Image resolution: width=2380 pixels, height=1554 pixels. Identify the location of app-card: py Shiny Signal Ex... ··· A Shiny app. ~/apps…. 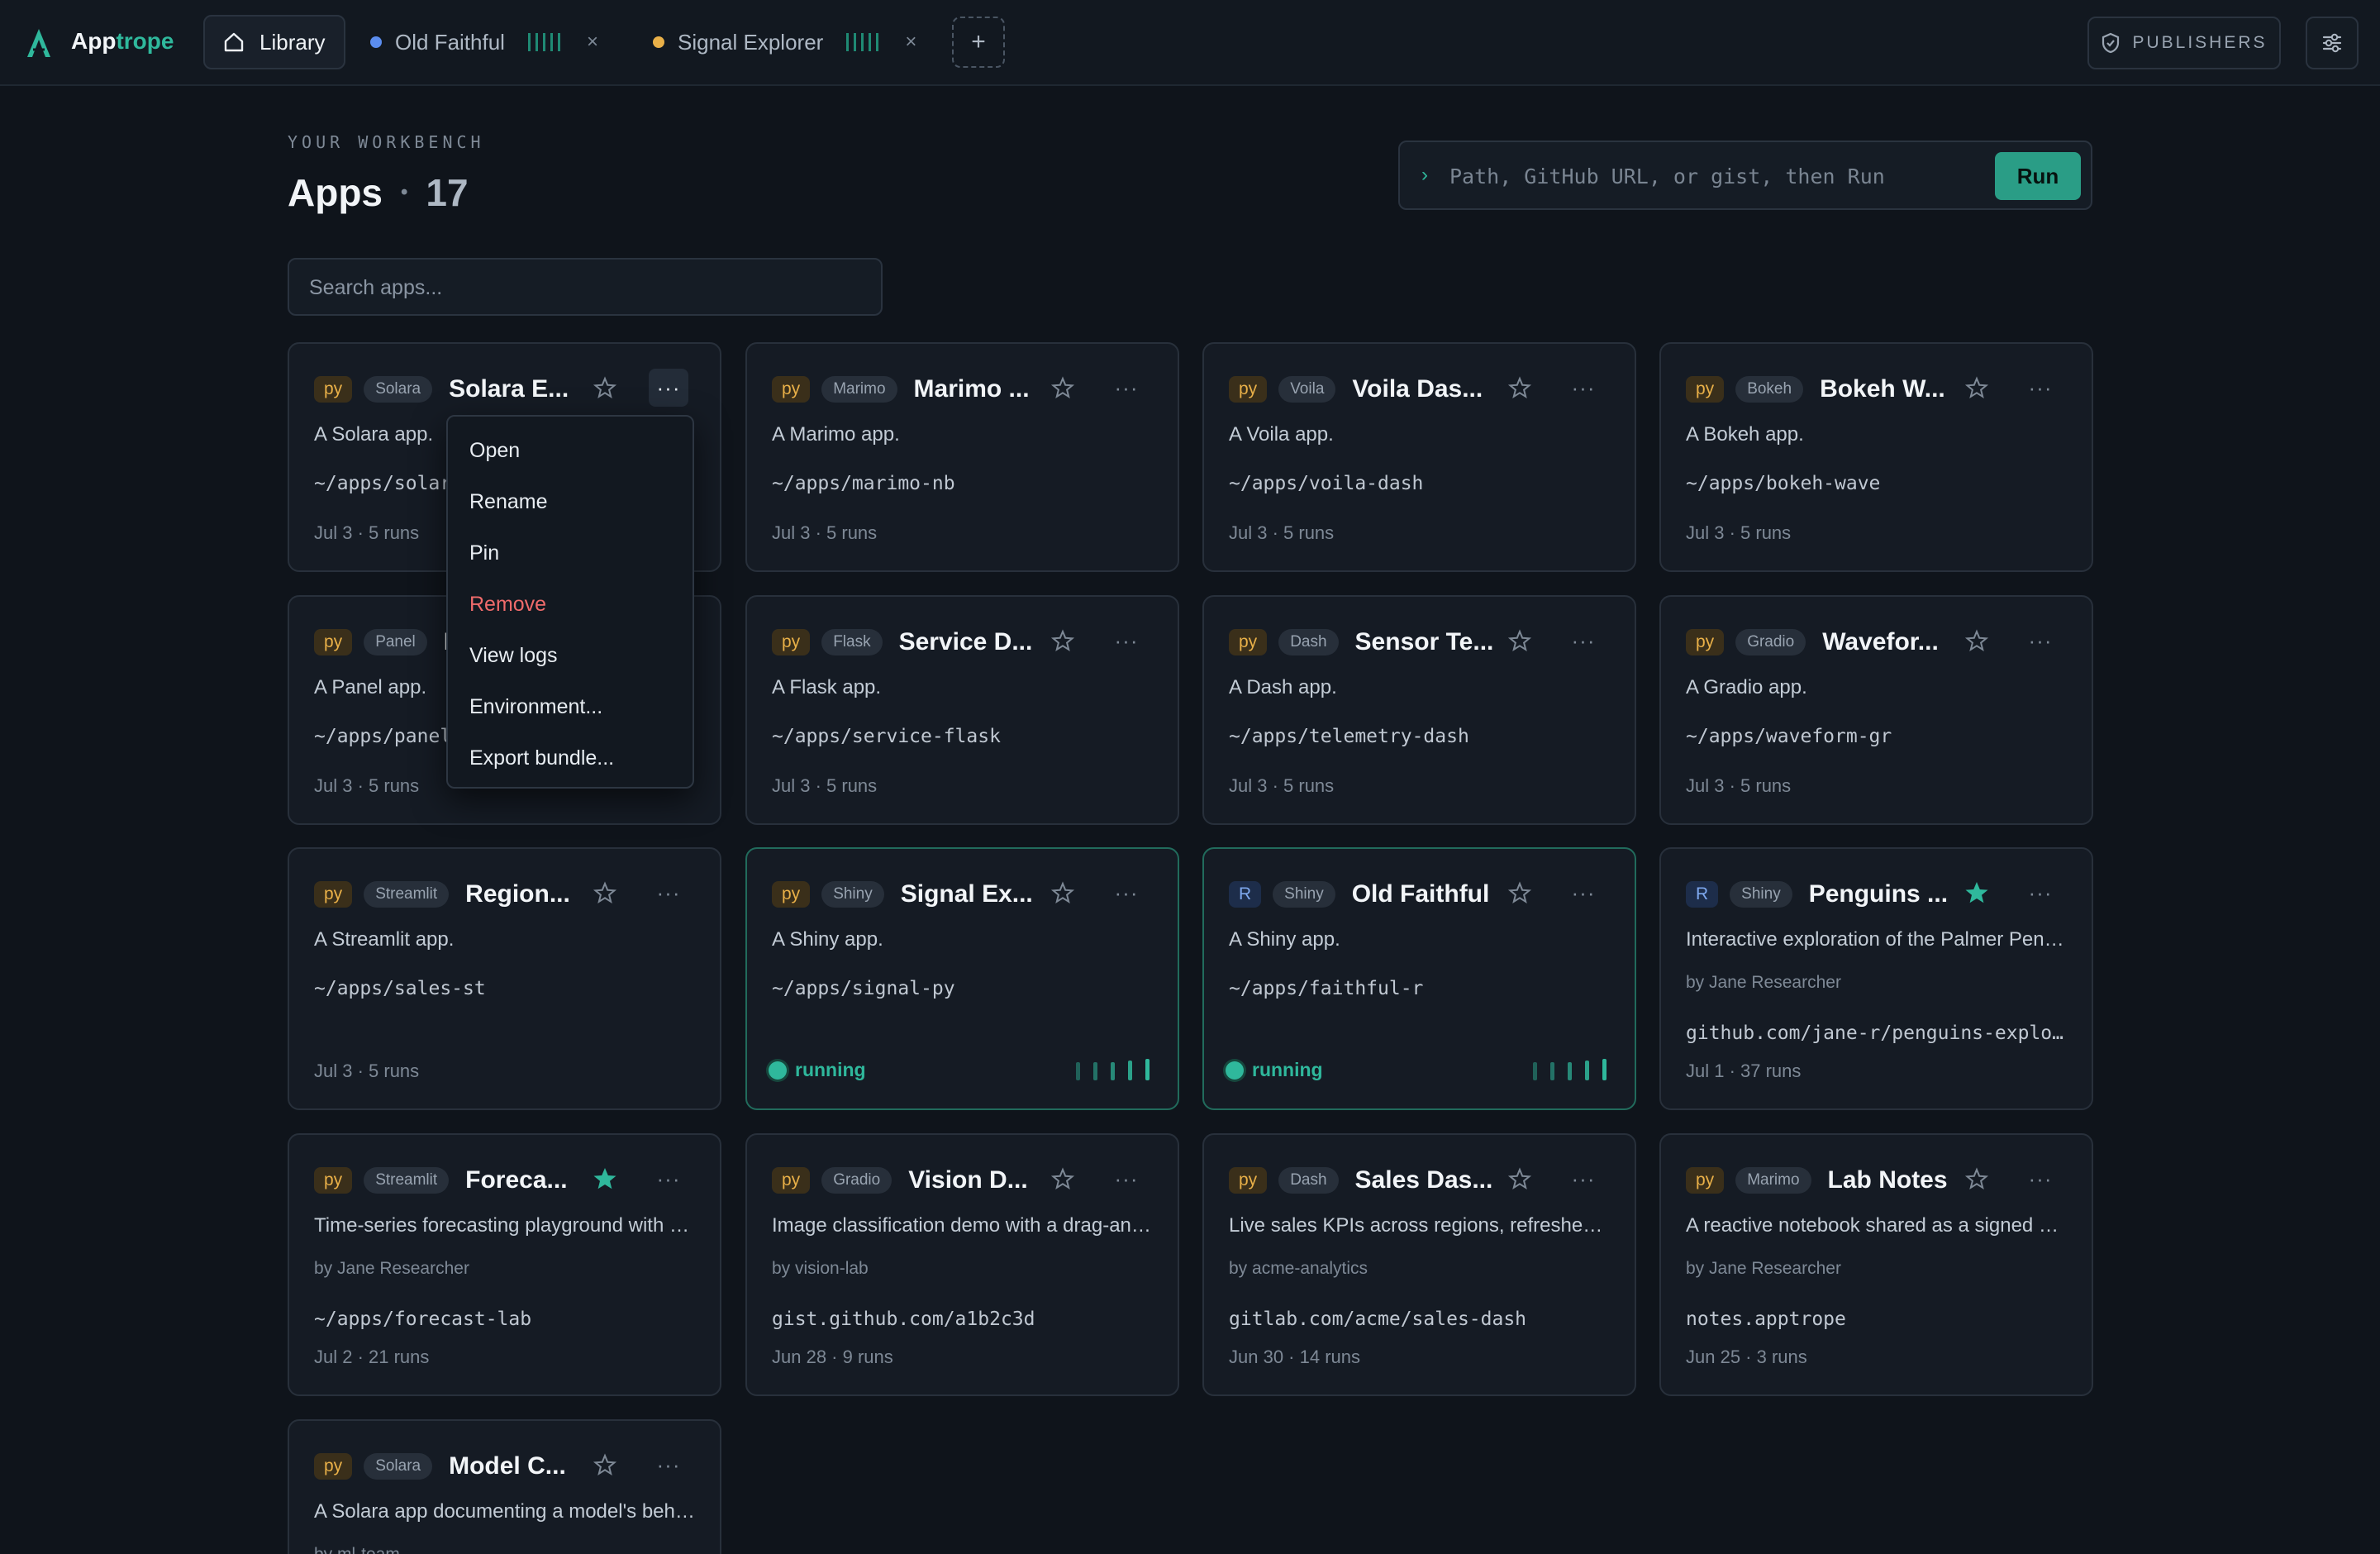
(962, 978).